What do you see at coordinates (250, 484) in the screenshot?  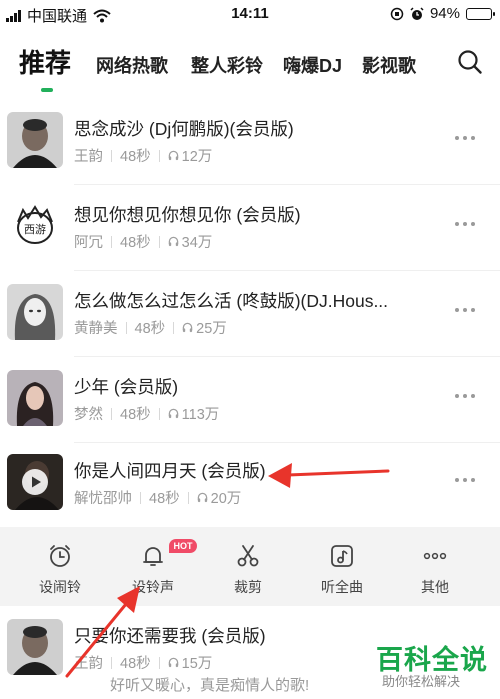 I see `song-item-playing: 你是人间四月天 (会员版) 解忧邵帅 48秒 20万` at bounding box center [250, 484].